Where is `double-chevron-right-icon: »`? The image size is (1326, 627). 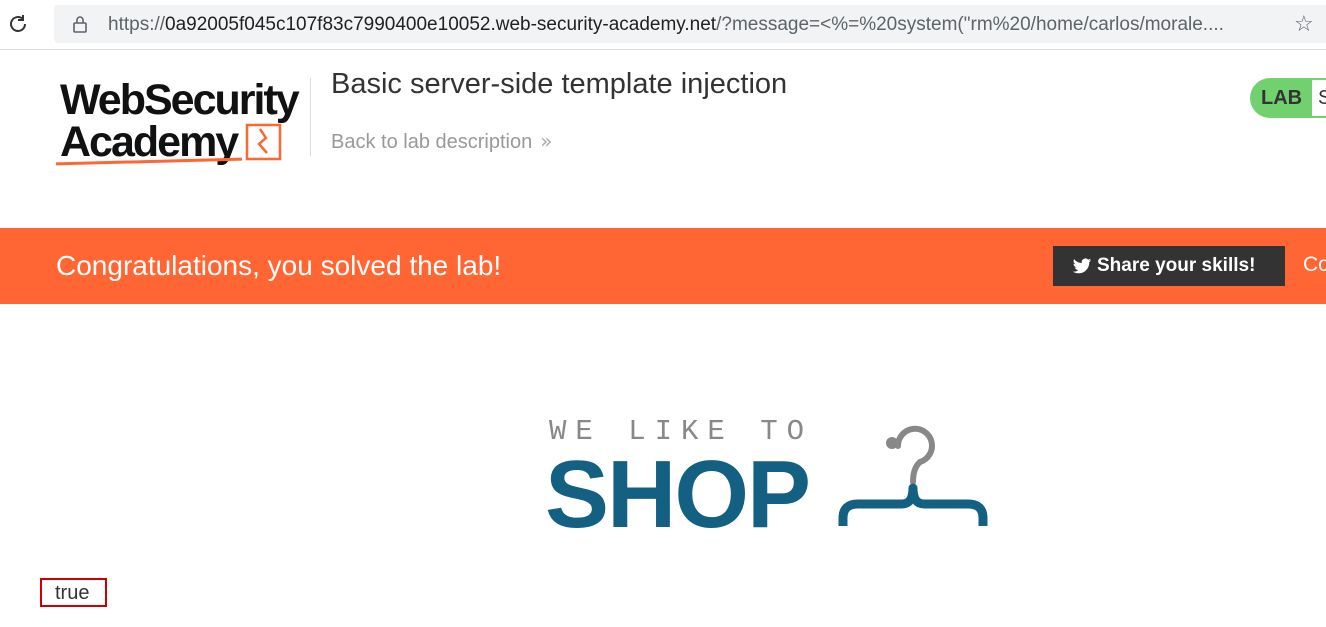
double-chevron-right-icon: » is located at coordinates (546, 141).